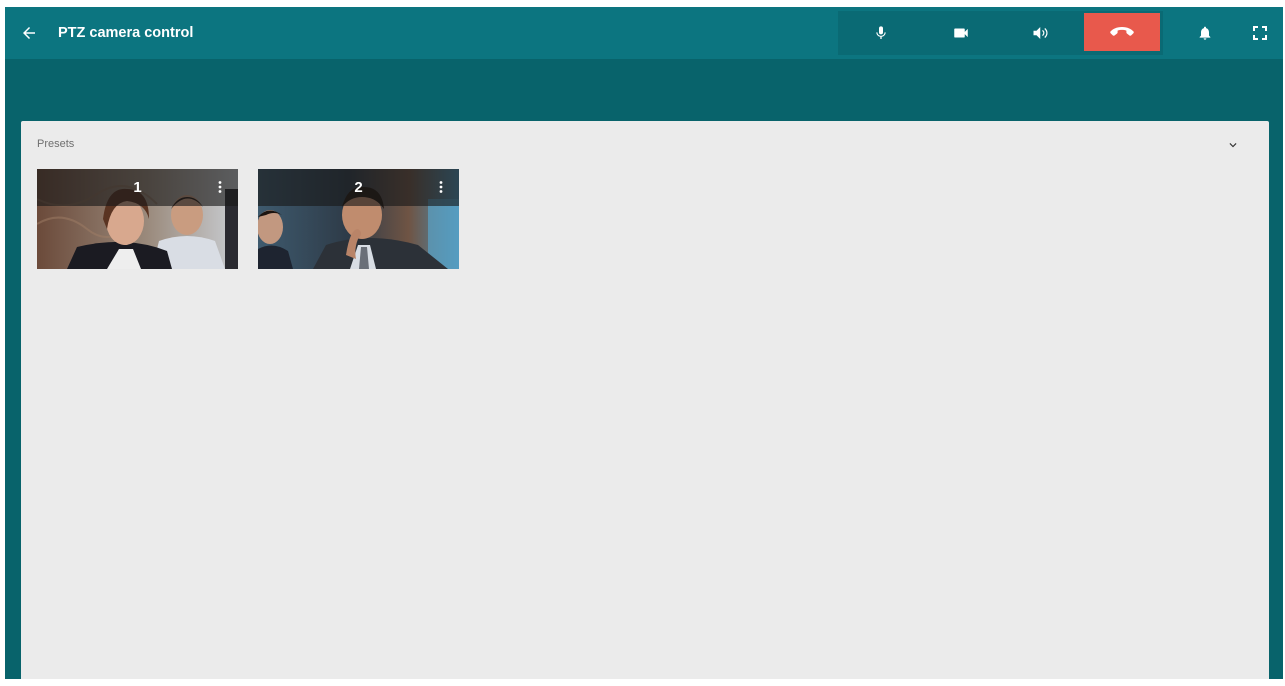  I want to click on hang-up-phone-icon, so click(1122, 31).